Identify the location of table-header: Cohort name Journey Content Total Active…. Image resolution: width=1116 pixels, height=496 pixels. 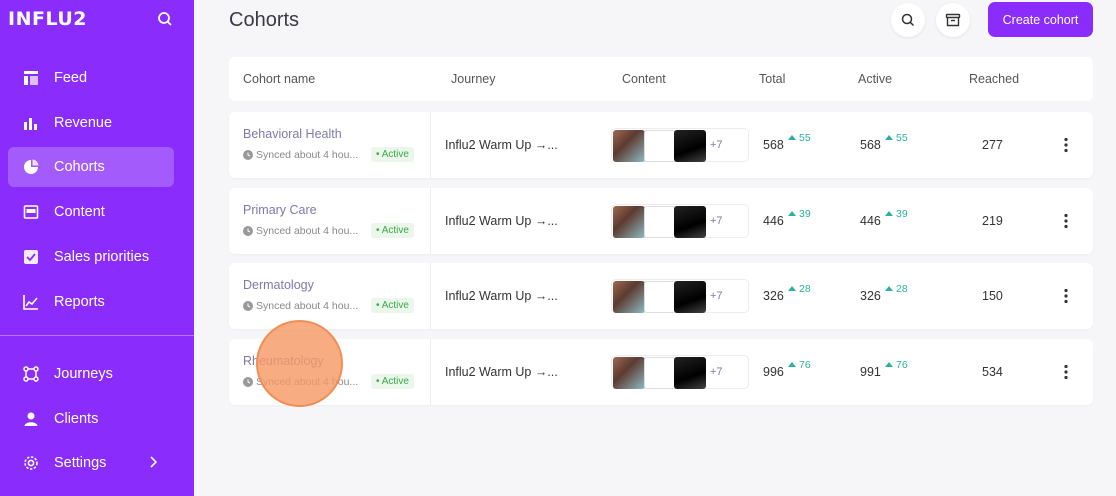
(661, 79).